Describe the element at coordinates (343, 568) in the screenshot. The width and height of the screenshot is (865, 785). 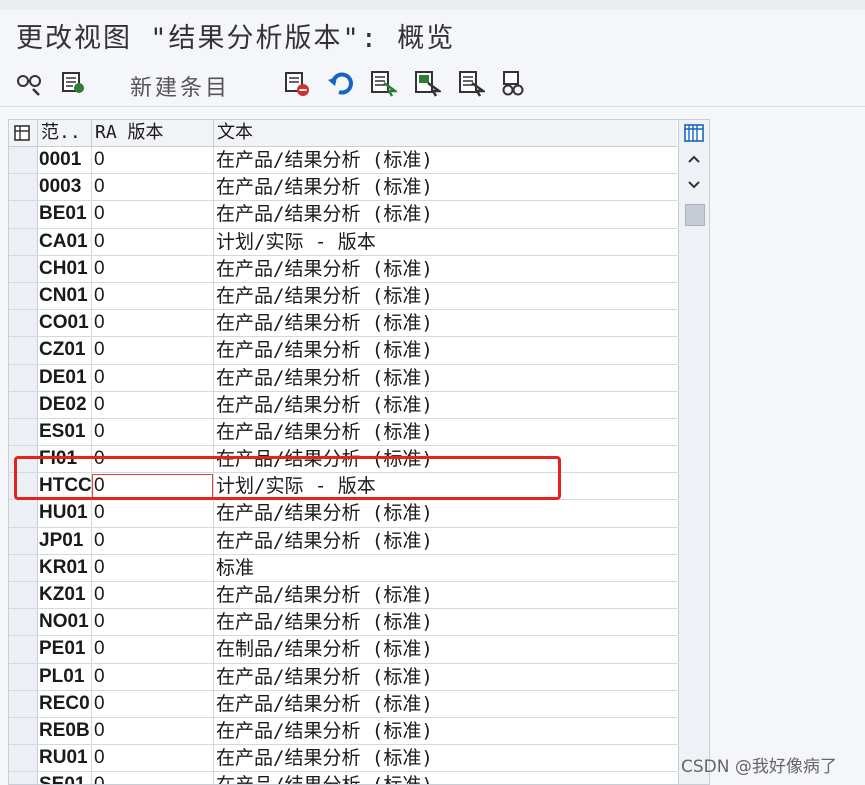
I see `table-row: KR01 0 标准` at that location.